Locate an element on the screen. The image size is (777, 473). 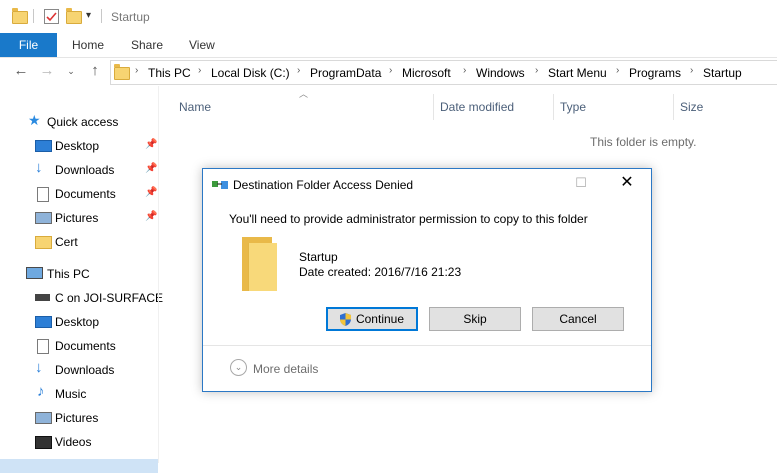
tab-share: Share is located at coordinates (147, 45).